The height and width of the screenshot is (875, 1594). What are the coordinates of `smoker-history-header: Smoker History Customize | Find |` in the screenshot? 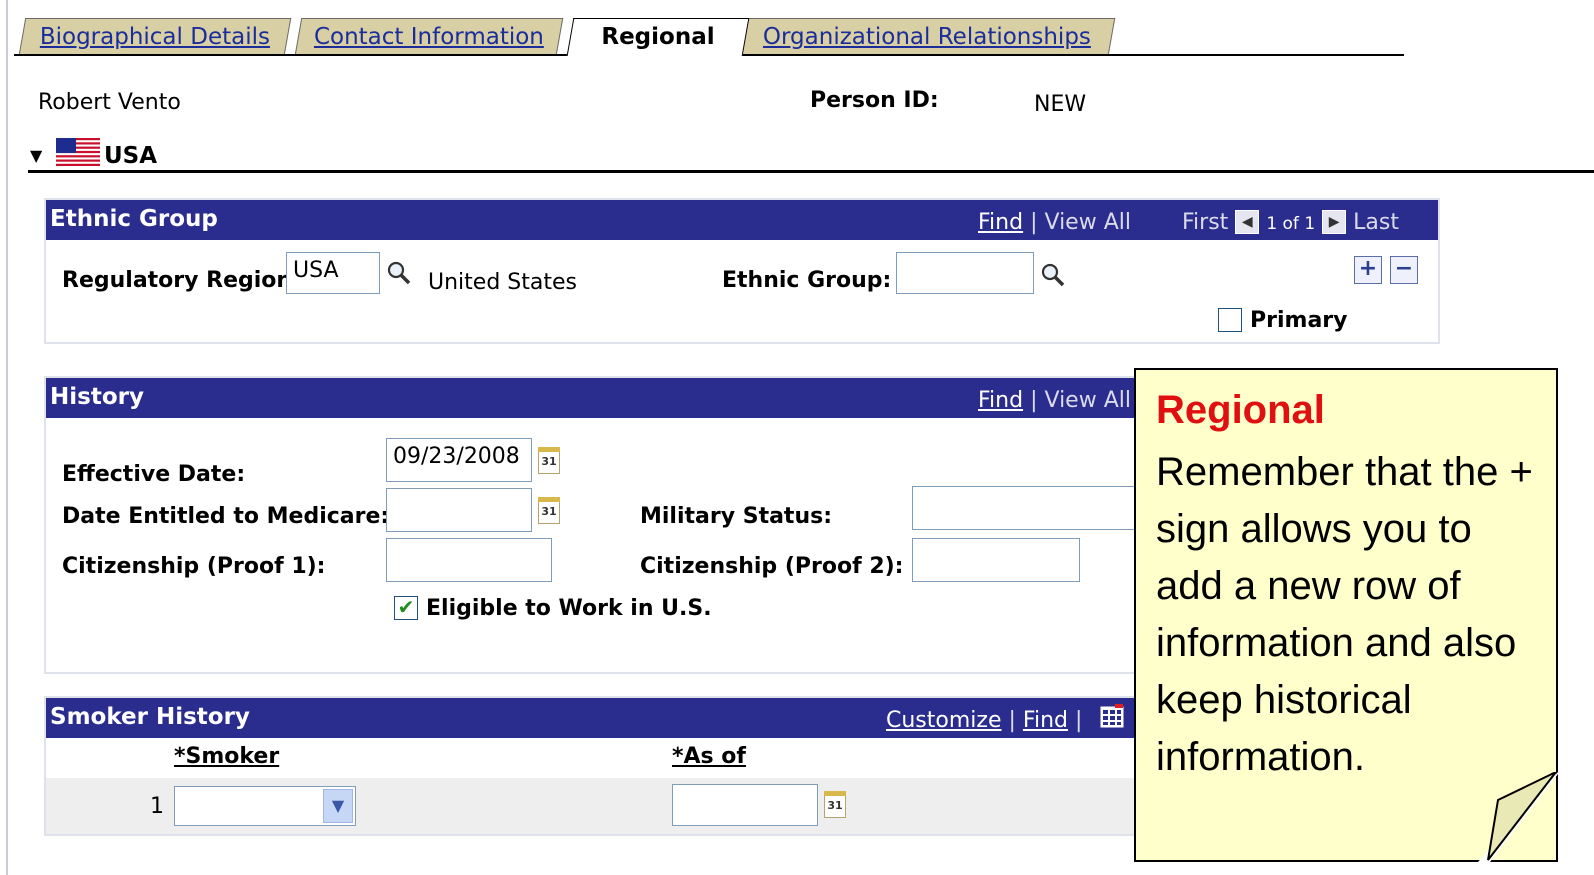 It's located at (599, 718).